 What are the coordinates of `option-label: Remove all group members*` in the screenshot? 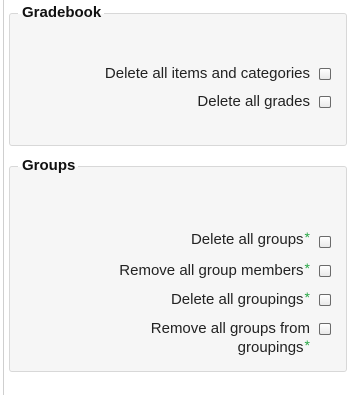 It's located at (214, 269).